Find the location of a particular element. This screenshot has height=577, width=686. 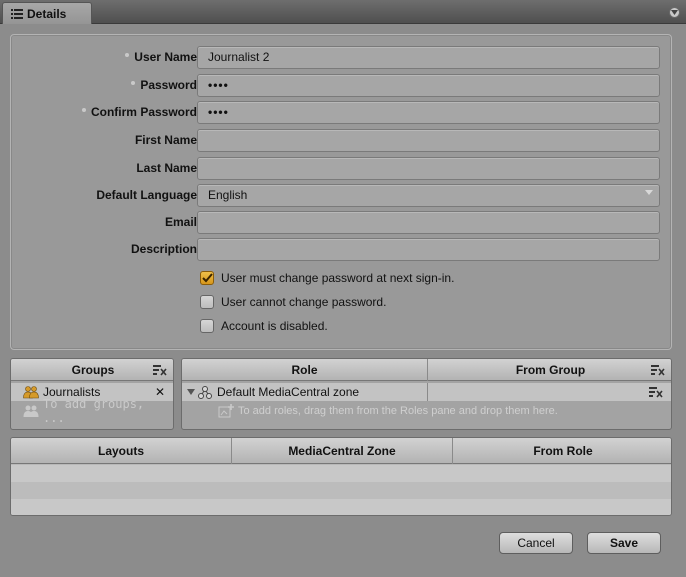

layouts-panel: Layouts MediaCentral Zone From Role is located at coordinates (341, 476).